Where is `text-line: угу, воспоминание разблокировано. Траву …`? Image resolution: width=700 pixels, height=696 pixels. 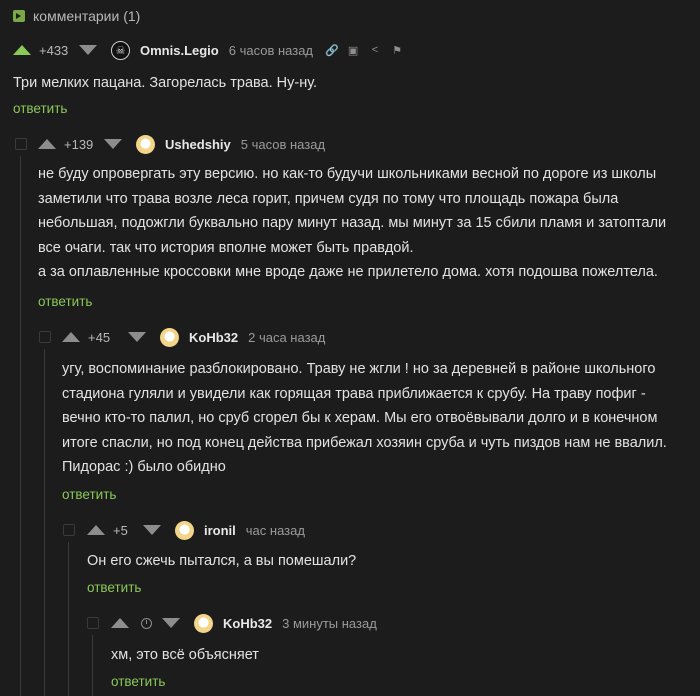 text-line: угу, воспоминание разблокировано. Траву … is located at coordinates (359, 369).